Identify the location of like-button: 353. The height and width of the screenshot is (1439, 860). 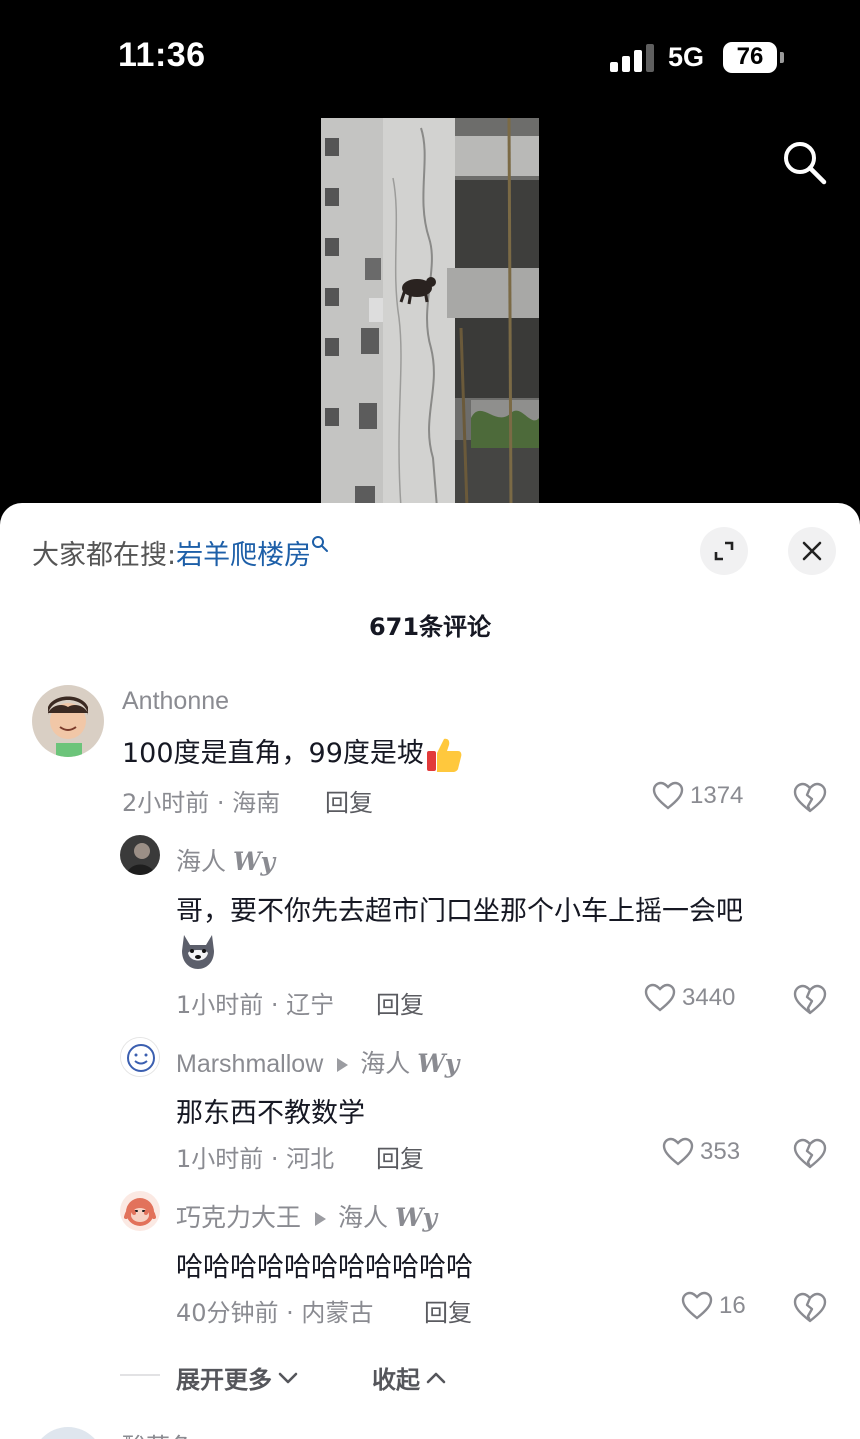
(701, 1152).